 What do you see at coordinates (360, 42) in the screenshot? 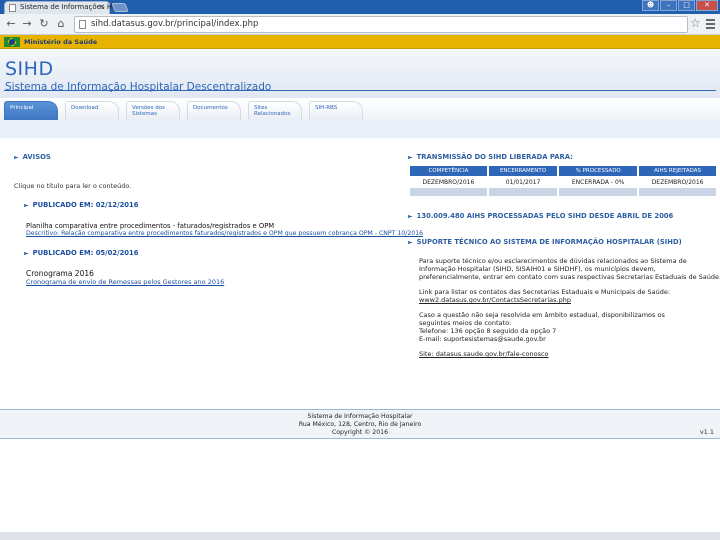
I see `gov-bar: Ministério da Saúde` at bounding box center [360, 42].